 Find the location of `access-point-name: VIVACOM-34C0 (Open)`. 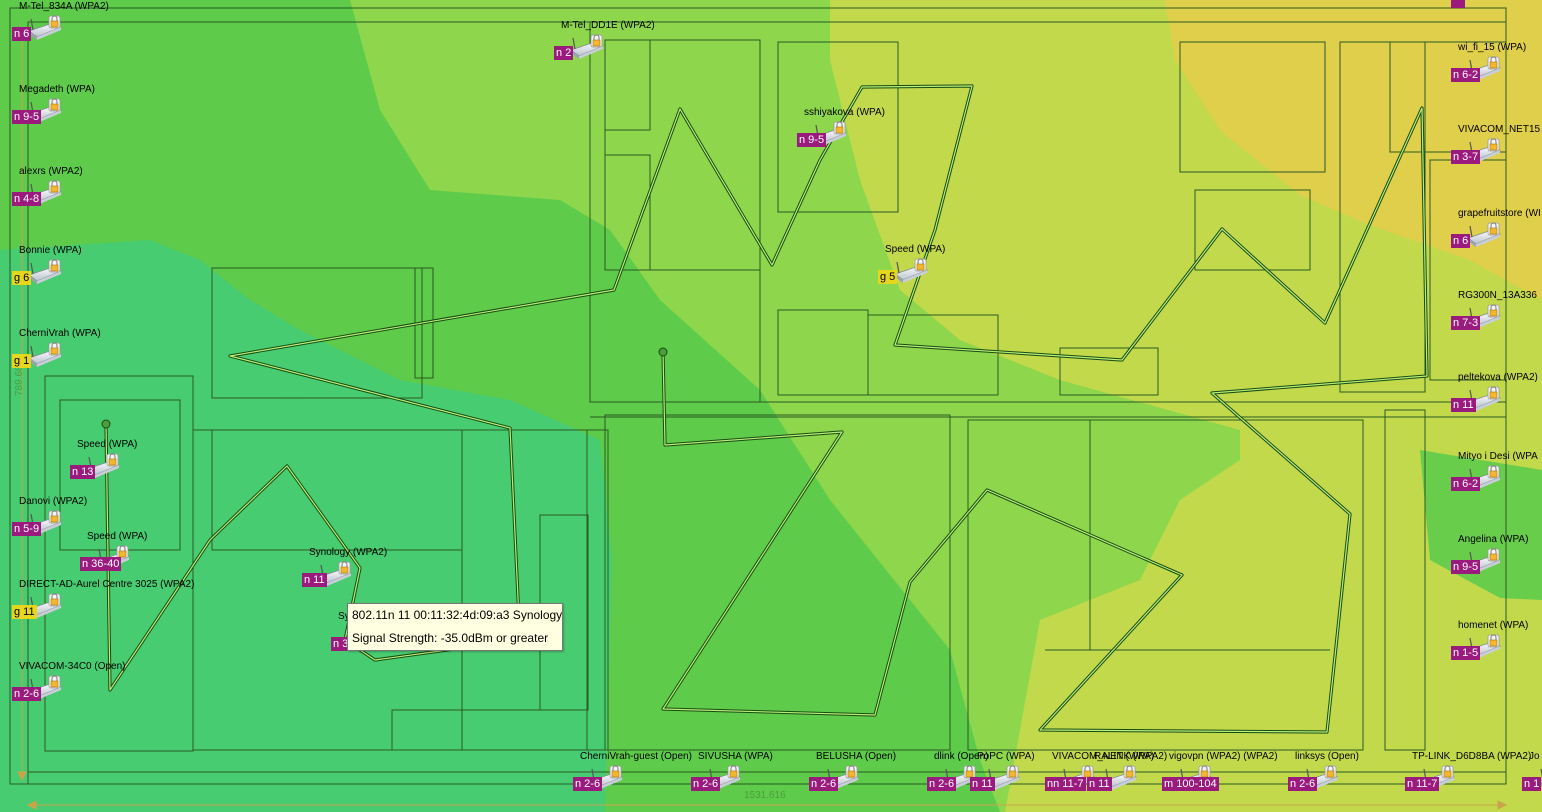

access-point-name: VIVACOM-34C0 (Open) is located at coordinates (72, 666).